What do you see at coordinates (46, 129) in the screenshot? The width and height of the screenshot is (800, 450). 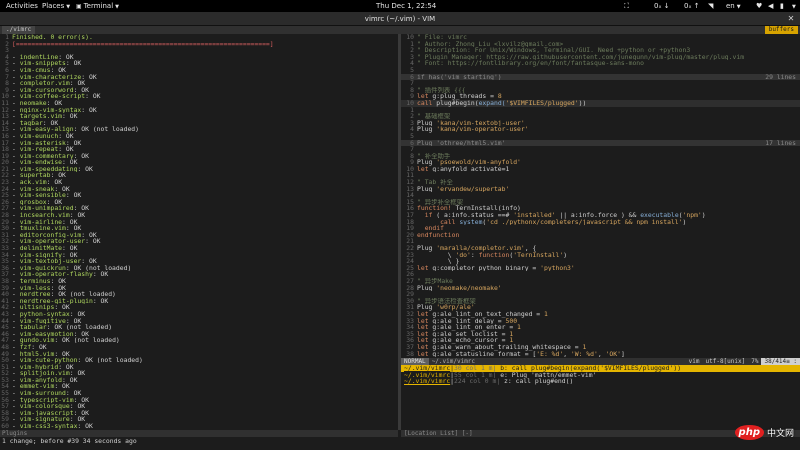 I see `plugin-name: vim-easy-align` at bounding box center [46, 129].